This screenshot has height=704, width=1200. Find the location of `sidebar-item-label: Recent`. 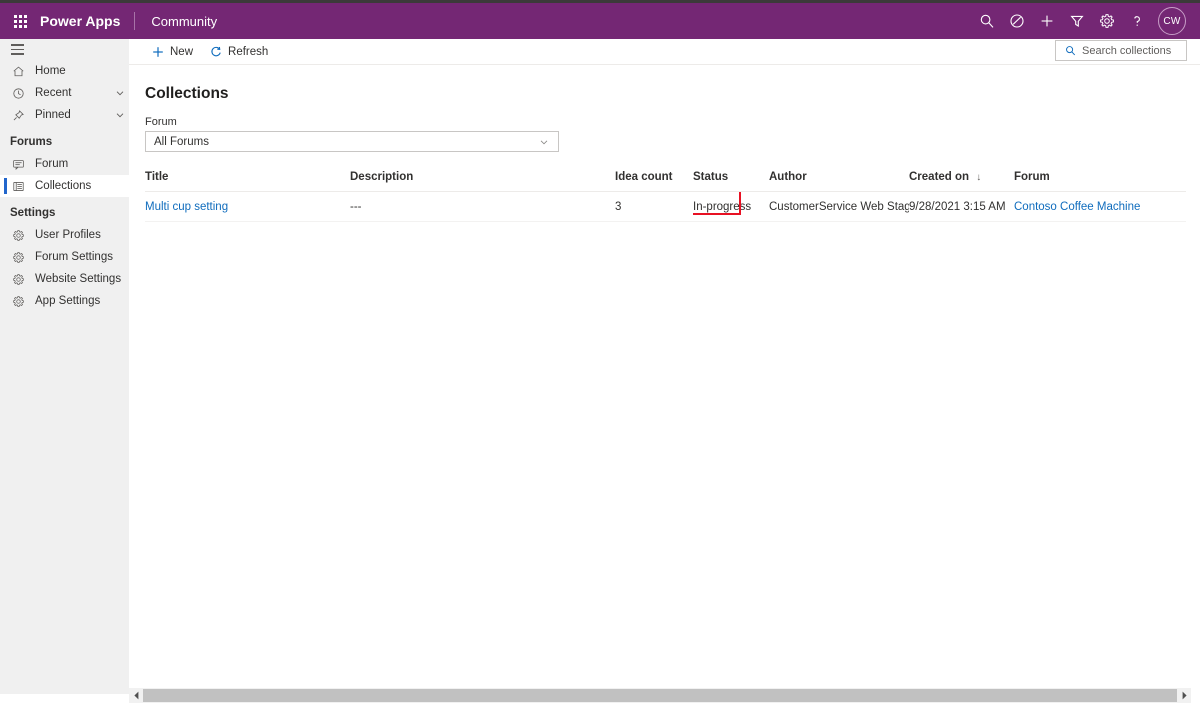

sidebar-item-label: Recent is located at coordinates (53, 93).